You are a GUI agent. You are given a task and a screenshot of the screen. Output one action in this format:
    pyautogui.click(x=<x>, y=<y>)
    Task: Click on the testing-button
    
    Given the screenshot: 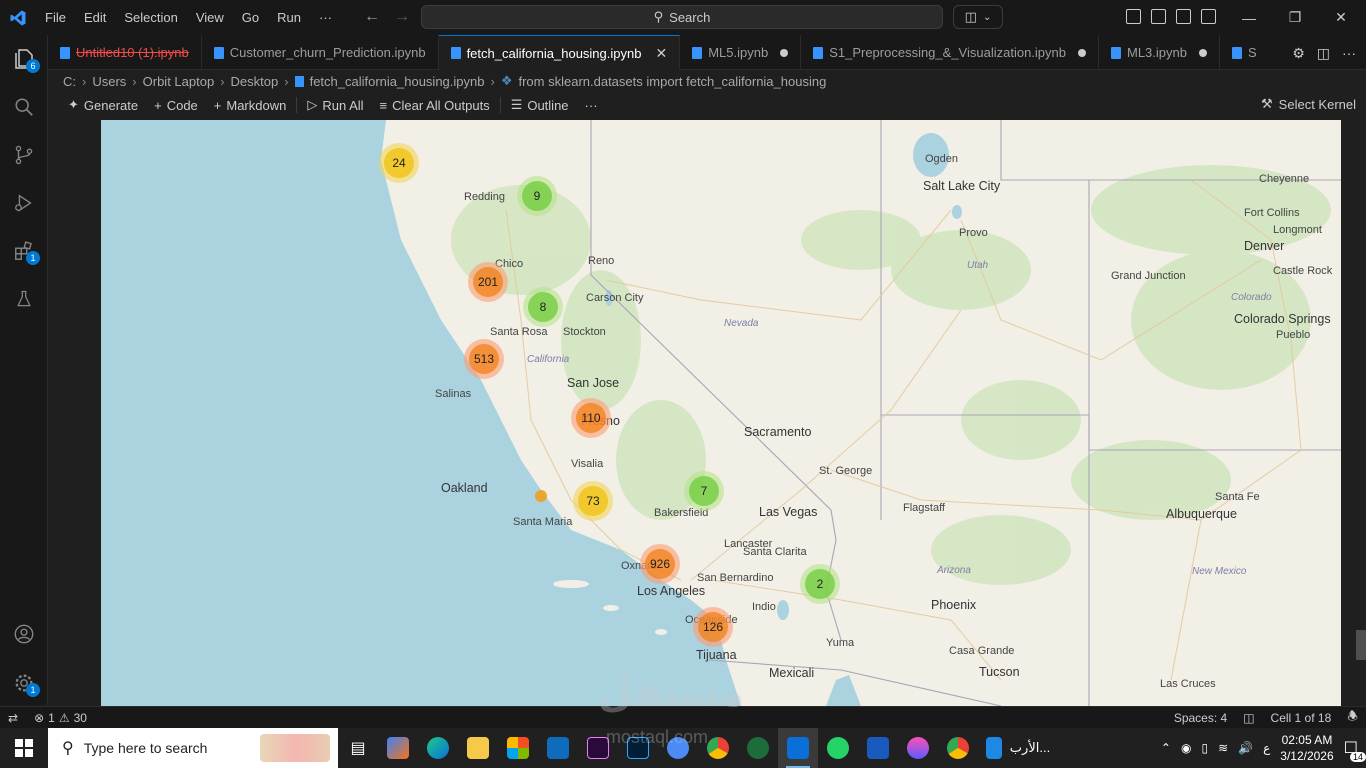 What is the action you would take?
    pyautogui.click(x=24, y=299)
    